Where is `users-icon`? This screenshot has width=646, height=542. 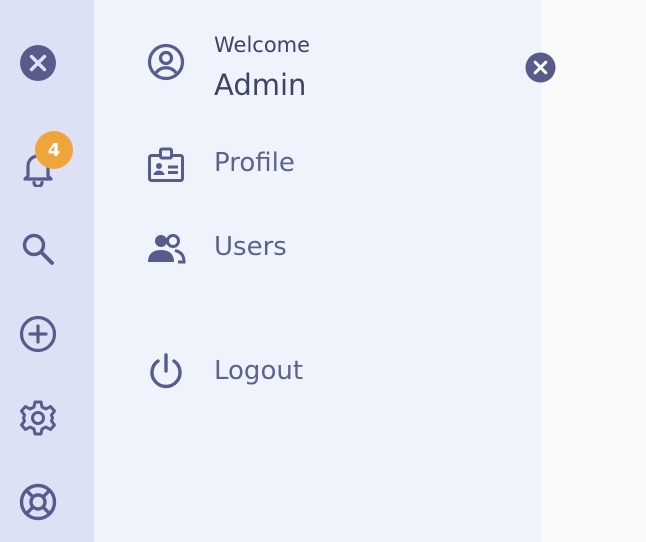 users-icon is located at coordinates (166, 249).